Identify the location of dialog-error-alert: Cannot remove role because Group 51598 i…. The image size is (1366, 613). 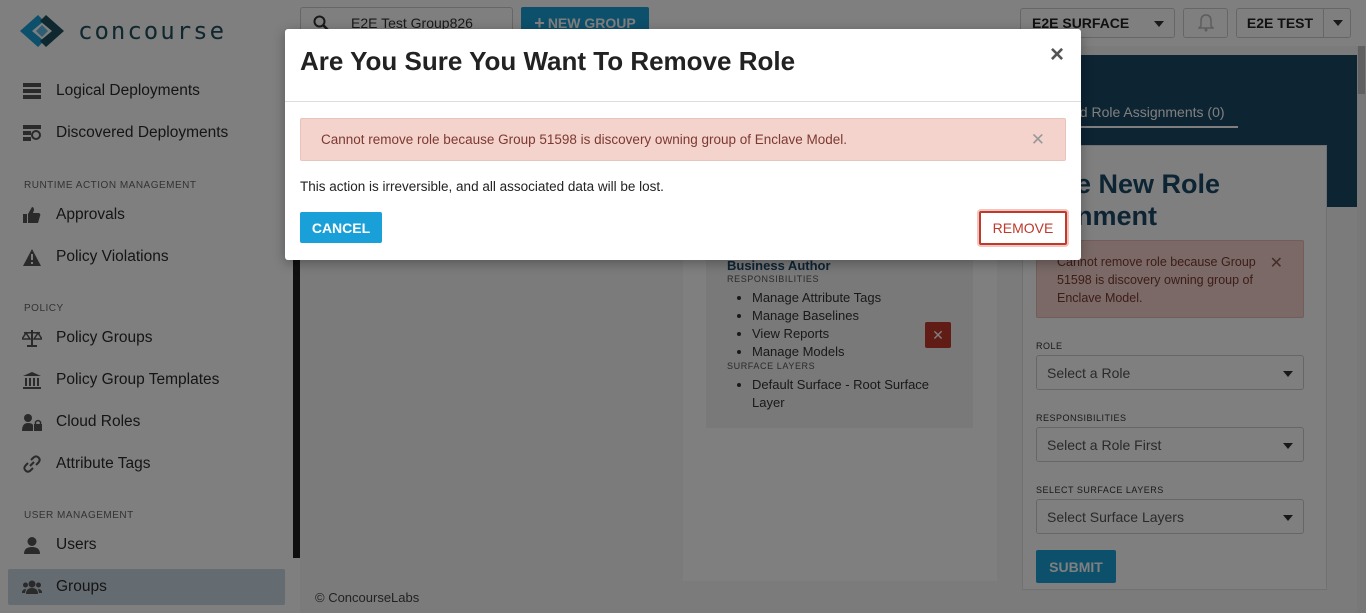
(683, 139).